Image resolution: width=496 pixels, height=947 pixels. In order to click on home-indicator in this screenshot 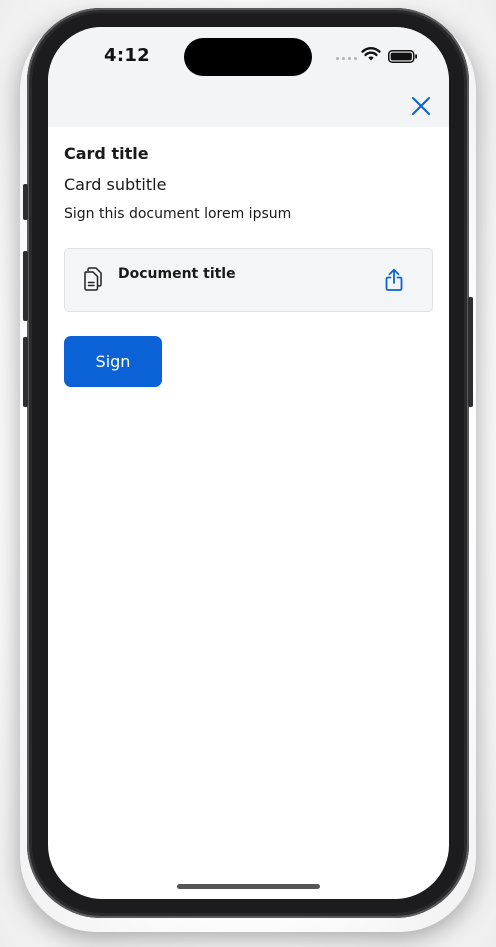, I will do `click(248, 886)`.